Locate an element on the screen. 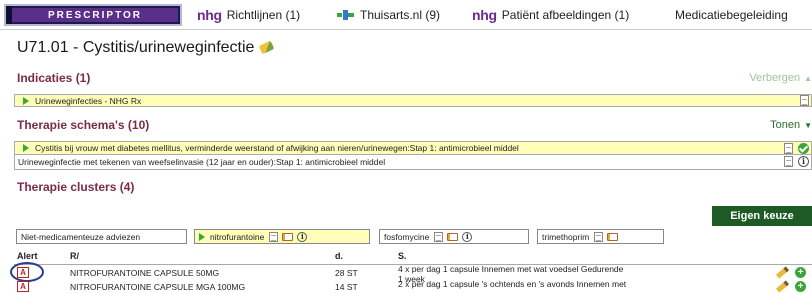 This screenshot has width=812, height=293. indicaties-toggle-label: Verbergen is located at coordinates (775, 78).